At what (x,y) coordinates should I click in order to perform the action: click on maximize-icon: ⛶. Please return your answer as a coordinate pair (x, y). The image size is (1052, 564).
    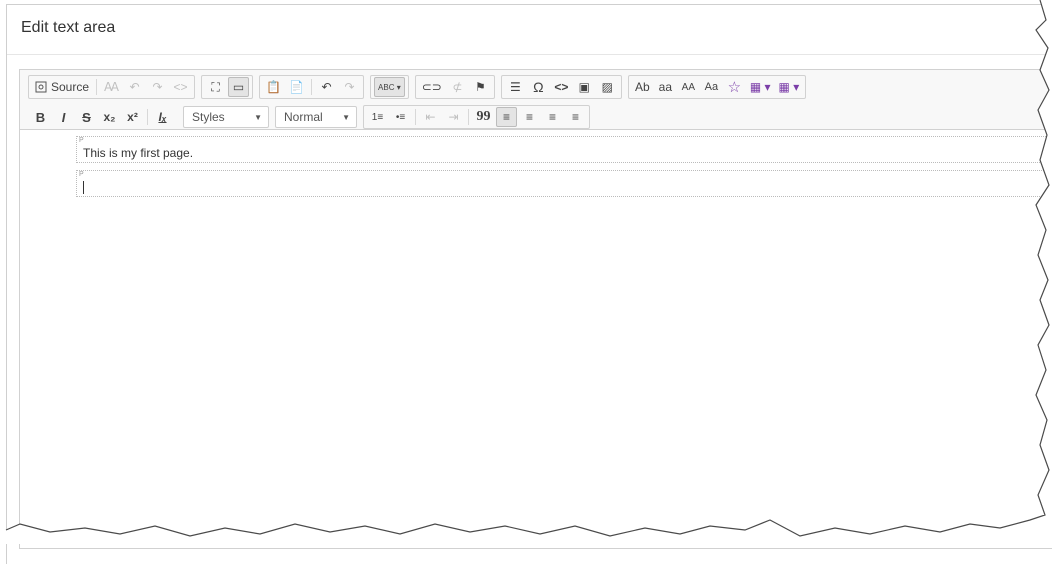
    Looking at the image, I should click on (215, 86).